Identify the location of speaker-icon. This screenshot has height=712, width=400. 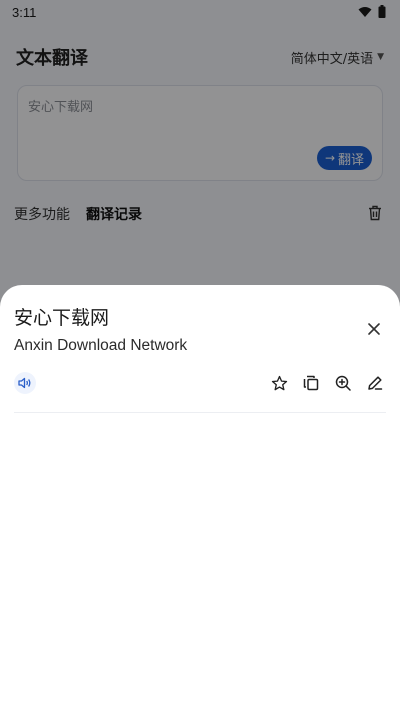
(25, 383).